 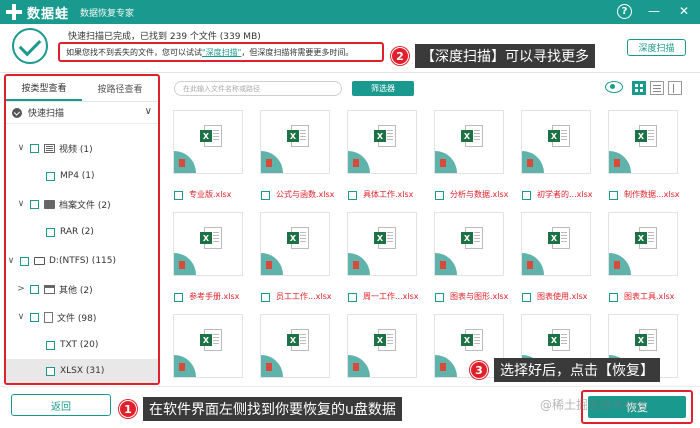 What do you see at coordinates (82, 204) in the screenshot?
I see `tree-item-archive: ∨ 档案文件 (2)` at bounding box center [82, 204].